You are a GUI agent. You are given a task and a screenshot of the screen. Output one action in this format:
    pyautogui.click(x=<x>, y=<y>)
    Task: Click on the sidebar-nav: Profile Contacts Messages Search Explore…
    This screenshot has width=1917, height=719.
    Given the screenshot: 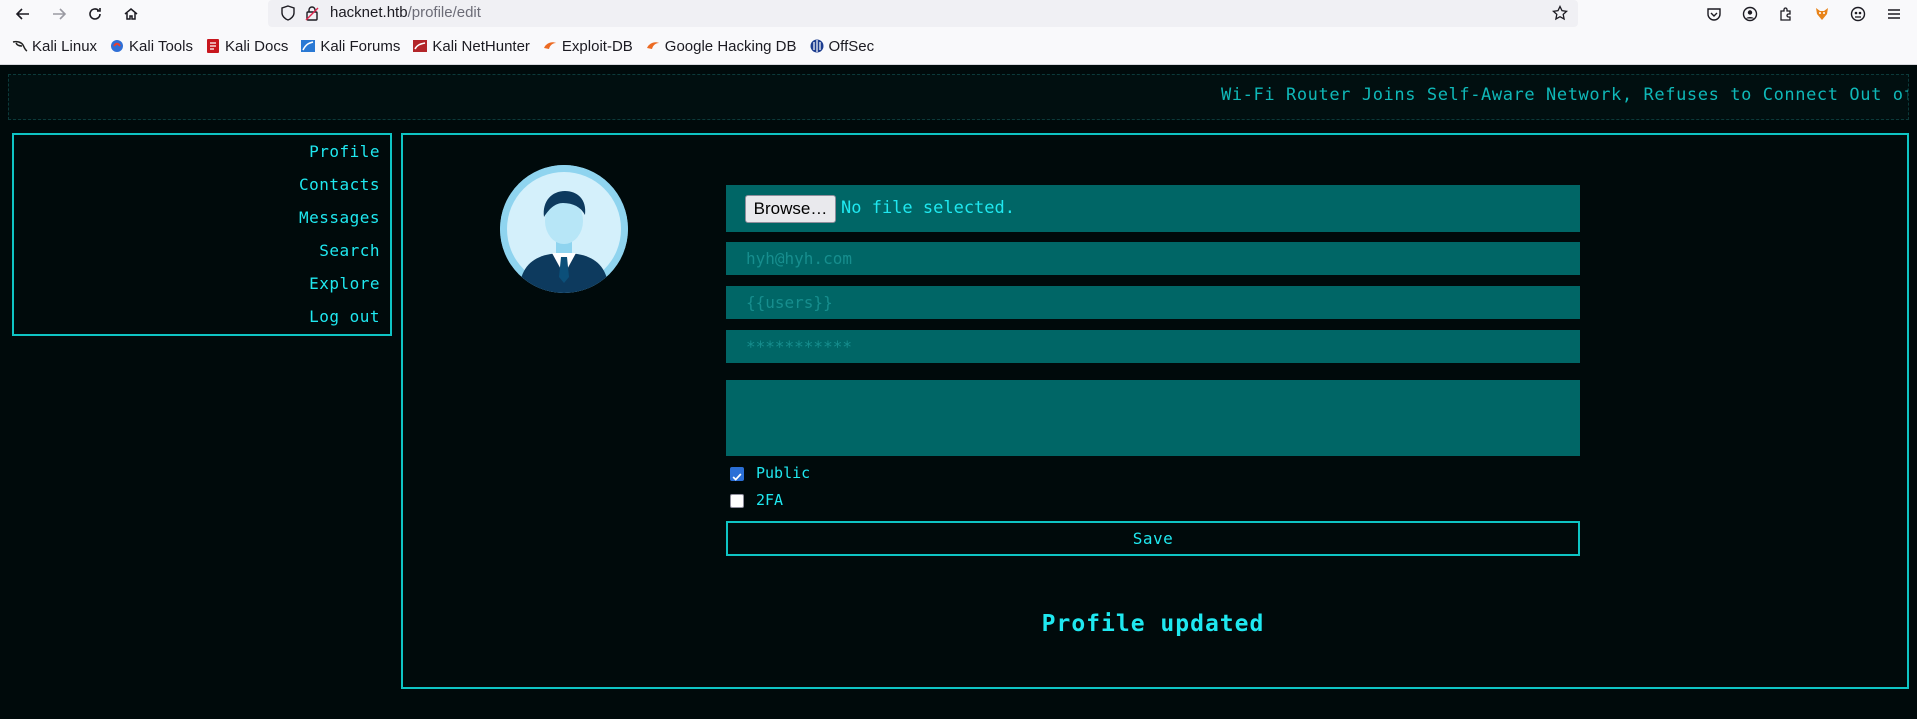 What is the action you would take?
    pyautogui.click(x=202, y=234)
    